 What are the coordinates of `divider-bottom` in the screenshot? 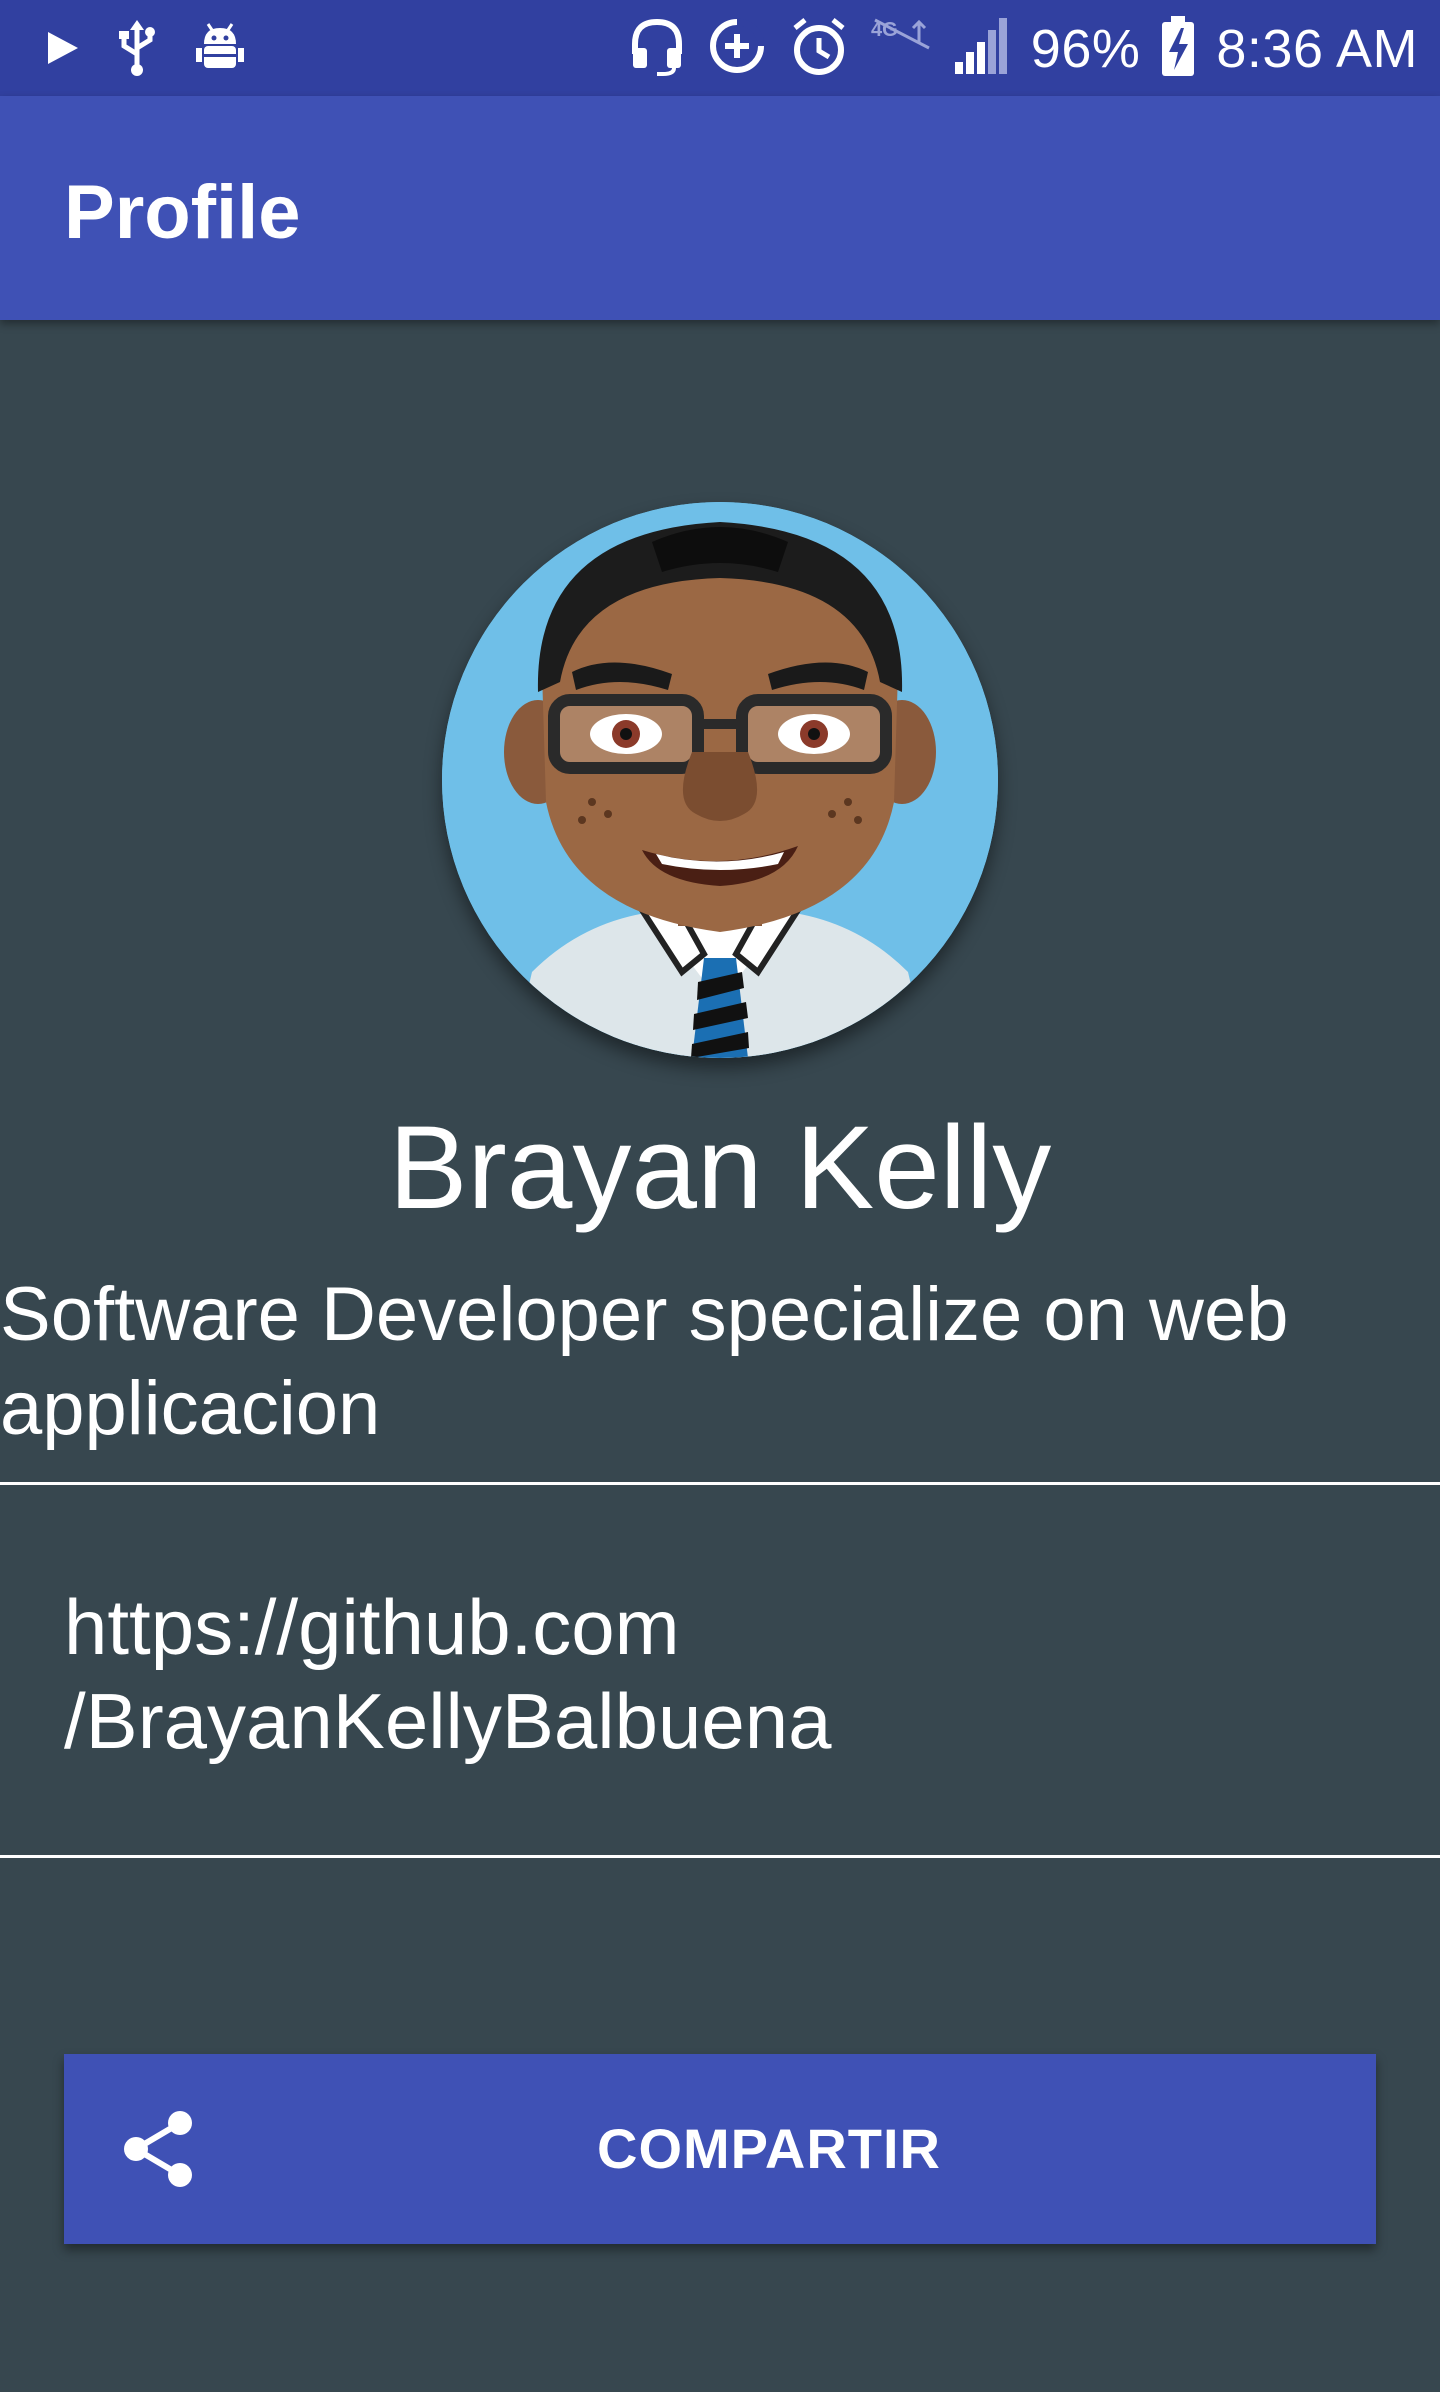 It's located at (720, 1856).